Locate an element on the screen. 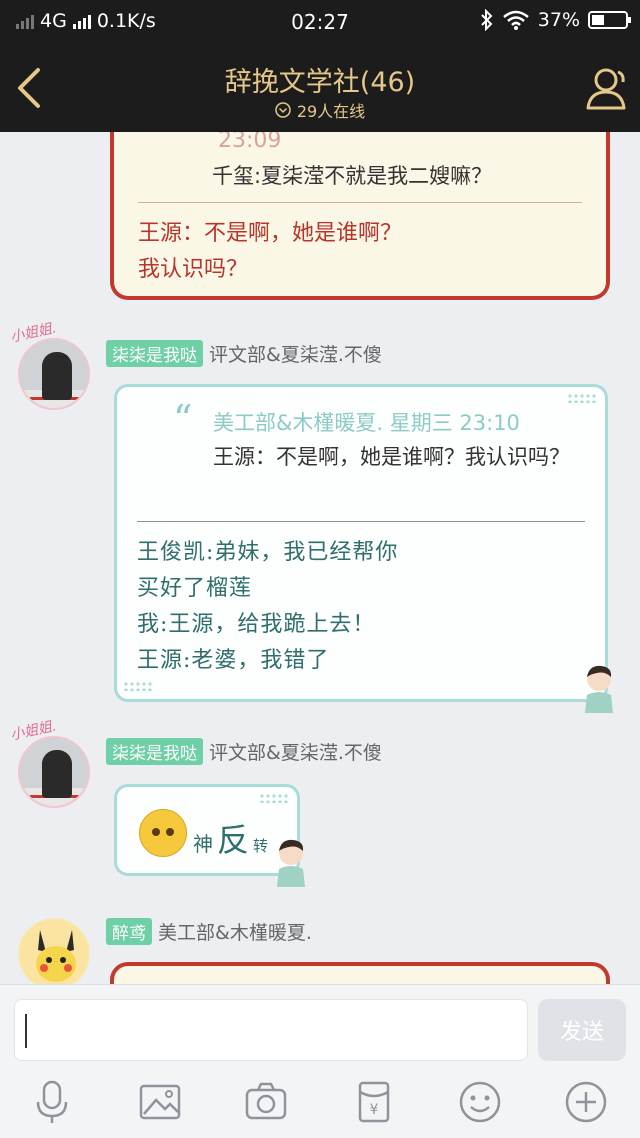 This screenshot has width=640, height=1138. quote-text: 千玺:夏柒滢不就是我二嫂嘛？ is located at coordinates (352, 176).